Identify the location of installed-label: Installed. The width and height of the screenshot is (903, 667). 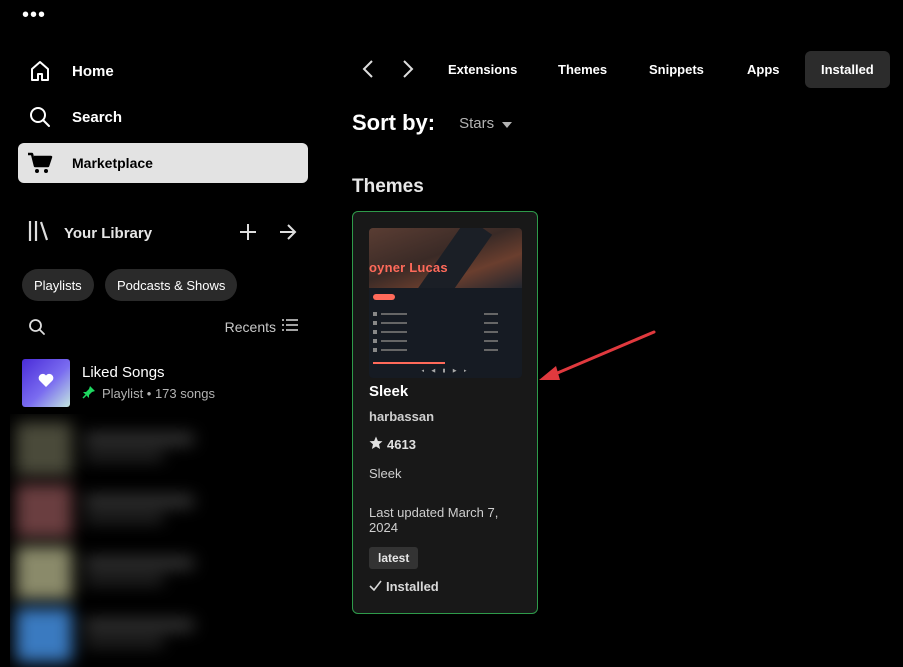
(412, 586).